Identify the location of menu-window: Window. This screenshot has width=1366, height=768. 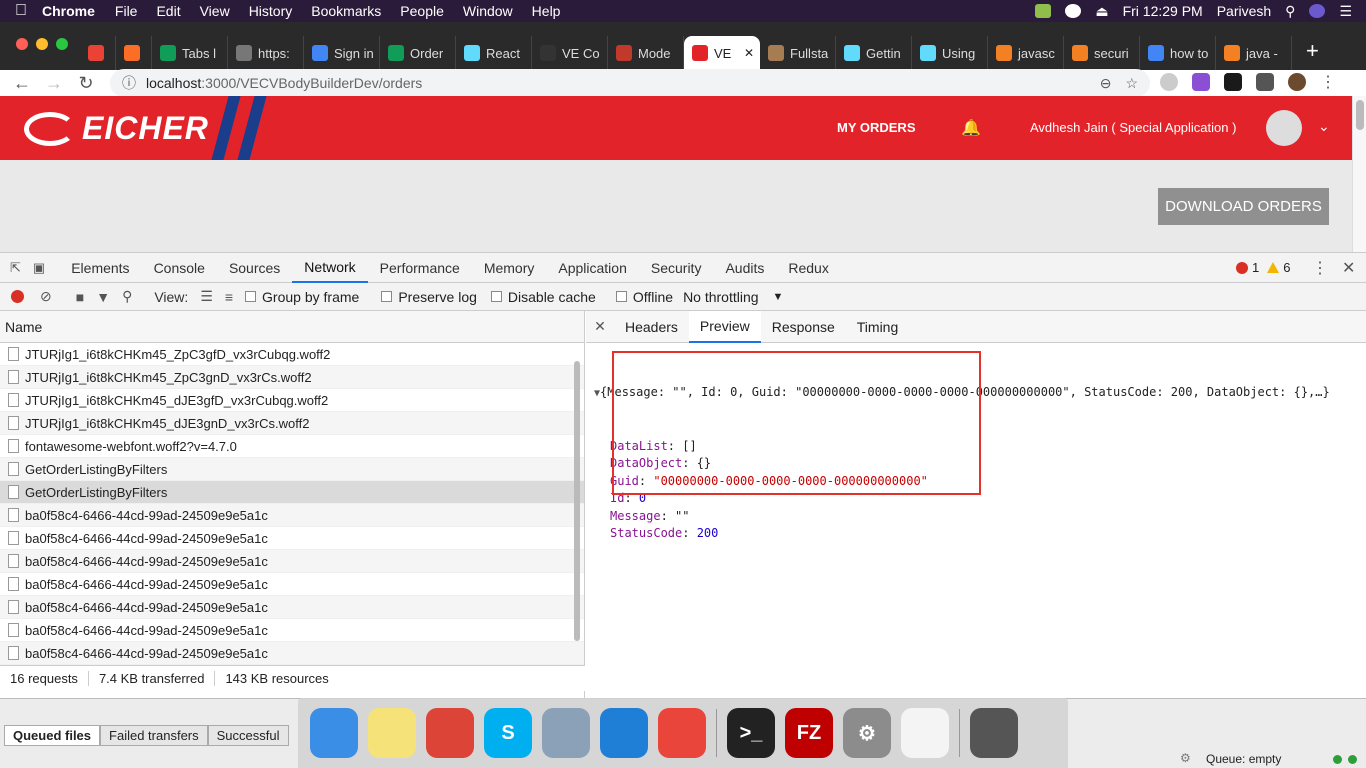
(488, 11).